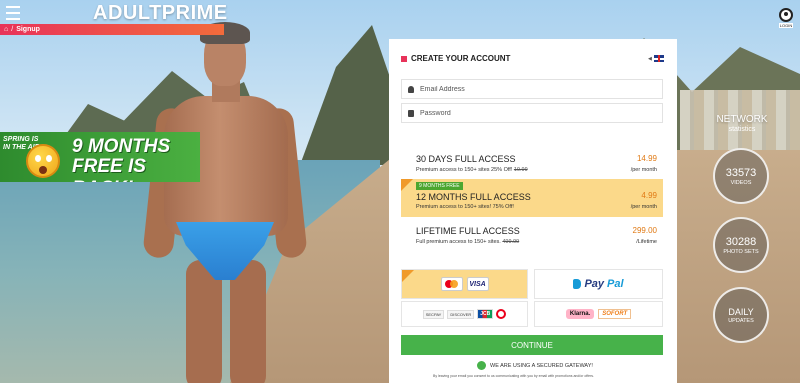 This screenshot has width=800, height=383. Describe the element at coordinates (580, 314) in the screenshot. I see `klarna-logo: Klarna.` at that location.